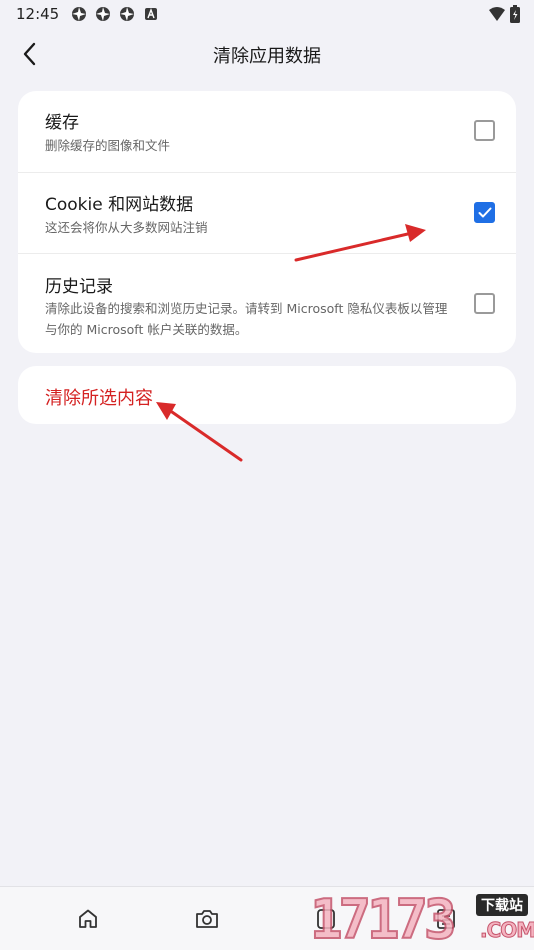 The width and height of the screenshot is (534, 950). I want to click on camera-button, so click(207, 919).